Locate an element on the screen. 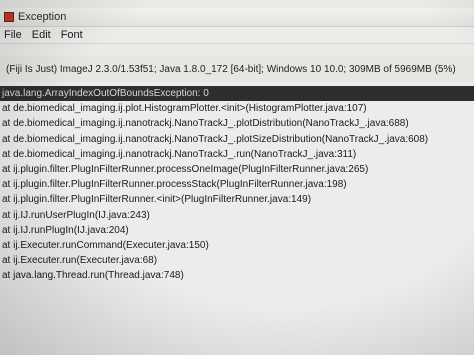 This screenshot has height=355, width=474. menu-edit: Edit is located at coordinates (42, 35).